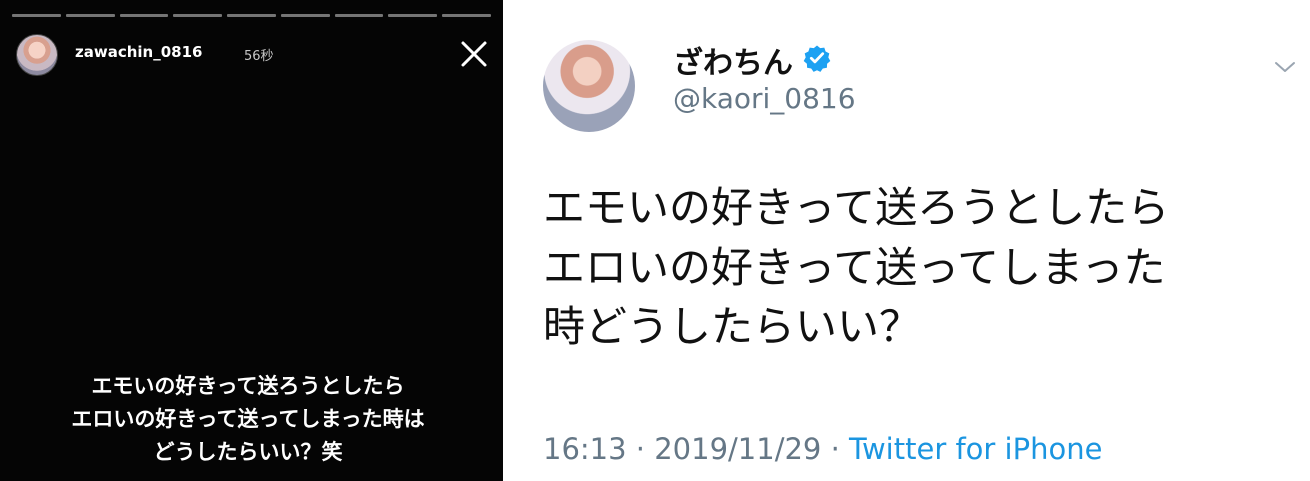  Describe the element at coordinates (975, 449) in the screenshot. I see `tweet-source-link: Twitter for iPhone` at that location.